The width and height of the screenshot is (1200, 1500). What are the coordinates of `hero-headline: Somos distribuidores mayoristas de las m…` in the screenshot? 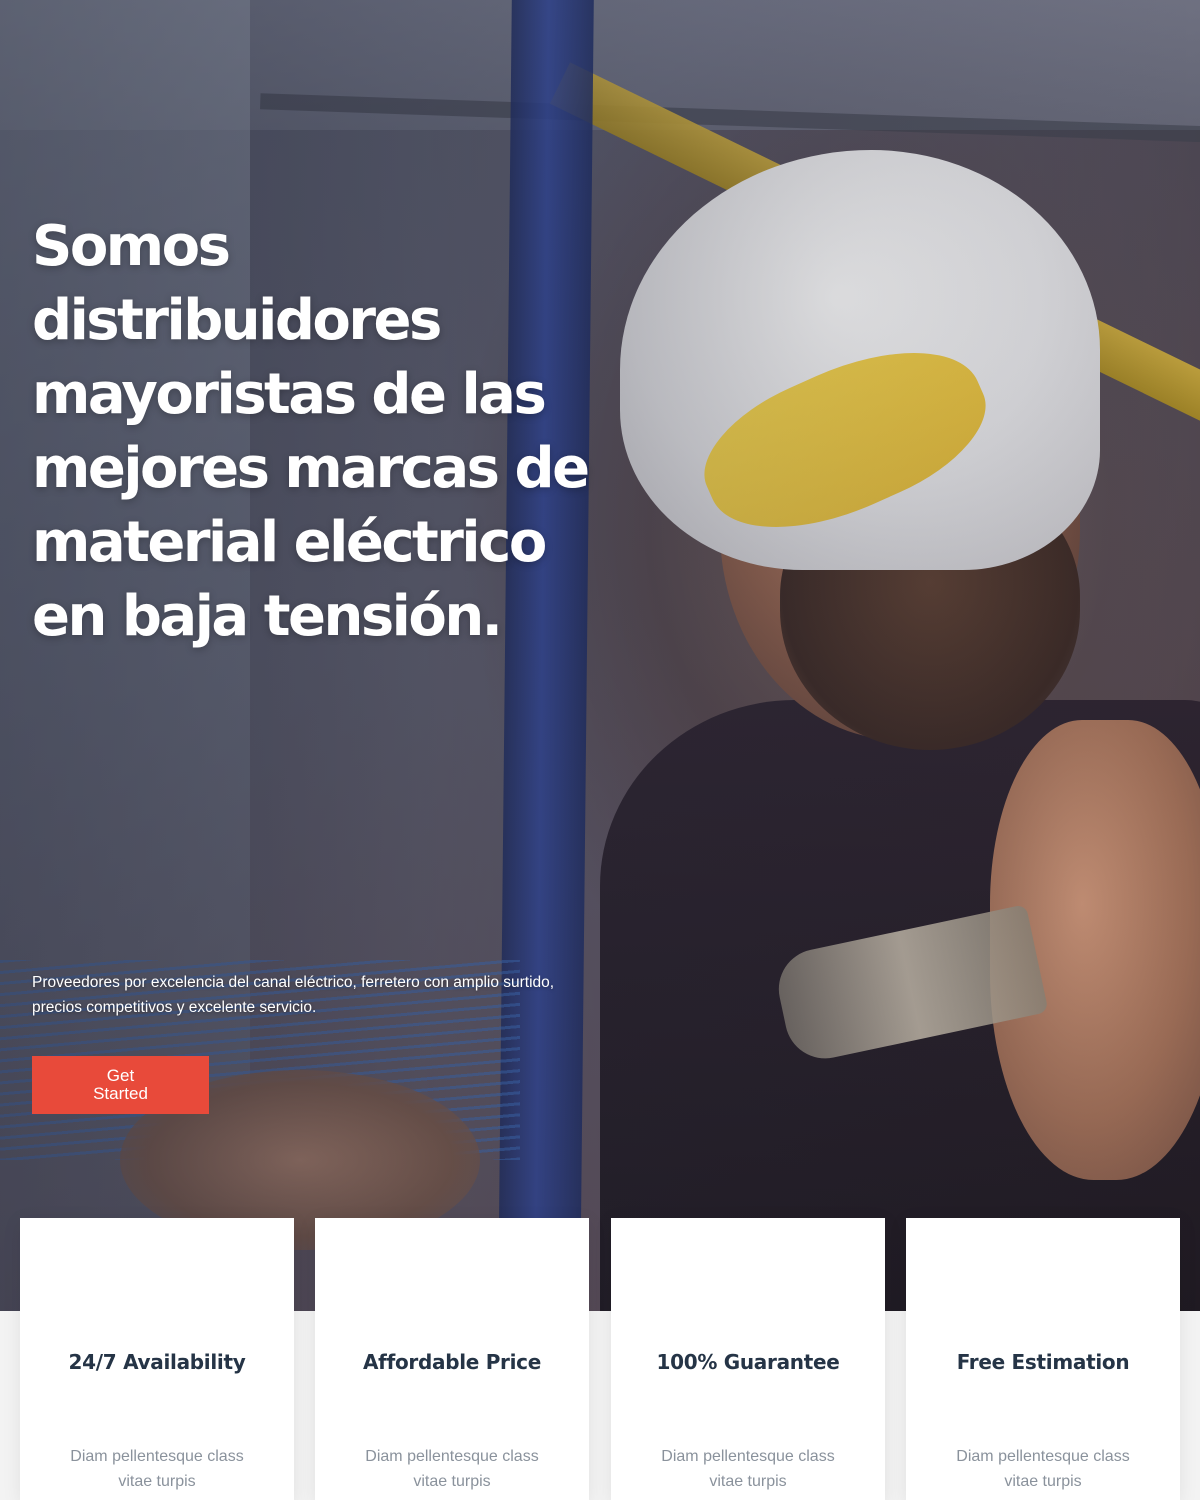 It's located at (311, 431).